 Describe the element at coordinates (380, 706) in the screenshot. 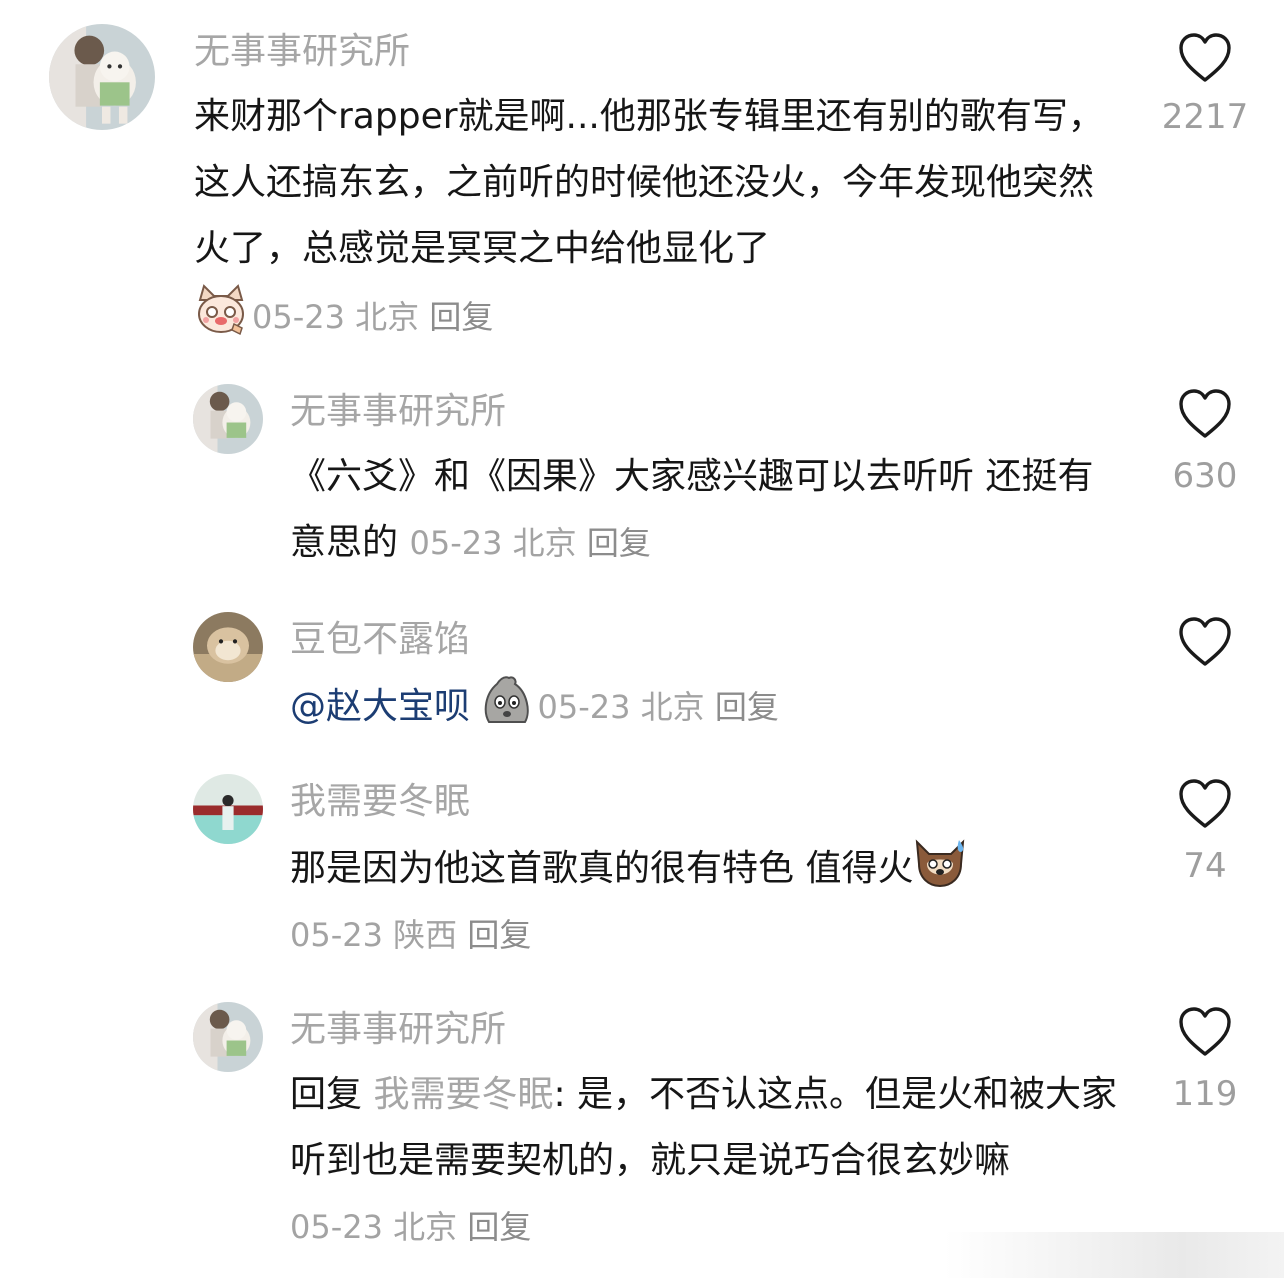

I see `mention-link: @赵大宝呗` at that location.